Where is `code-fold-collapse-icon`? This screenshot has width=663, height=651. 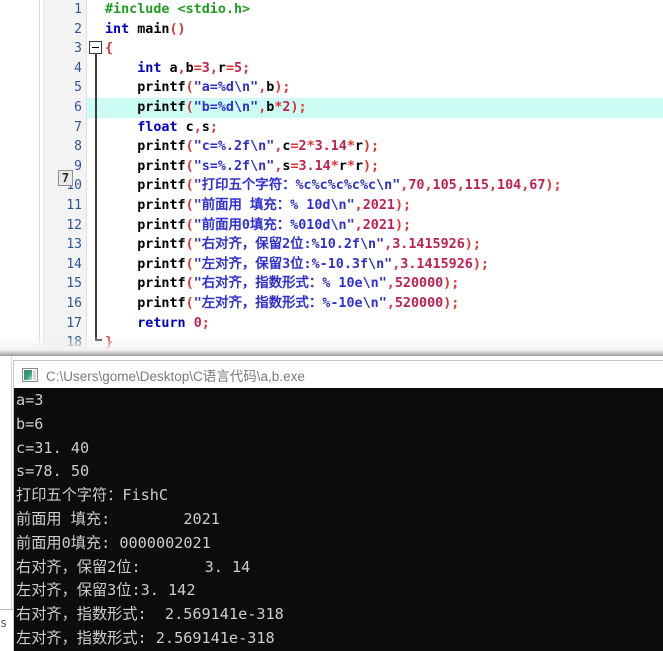
code-fold-collapse-icon is located at coordinates (95, 47).